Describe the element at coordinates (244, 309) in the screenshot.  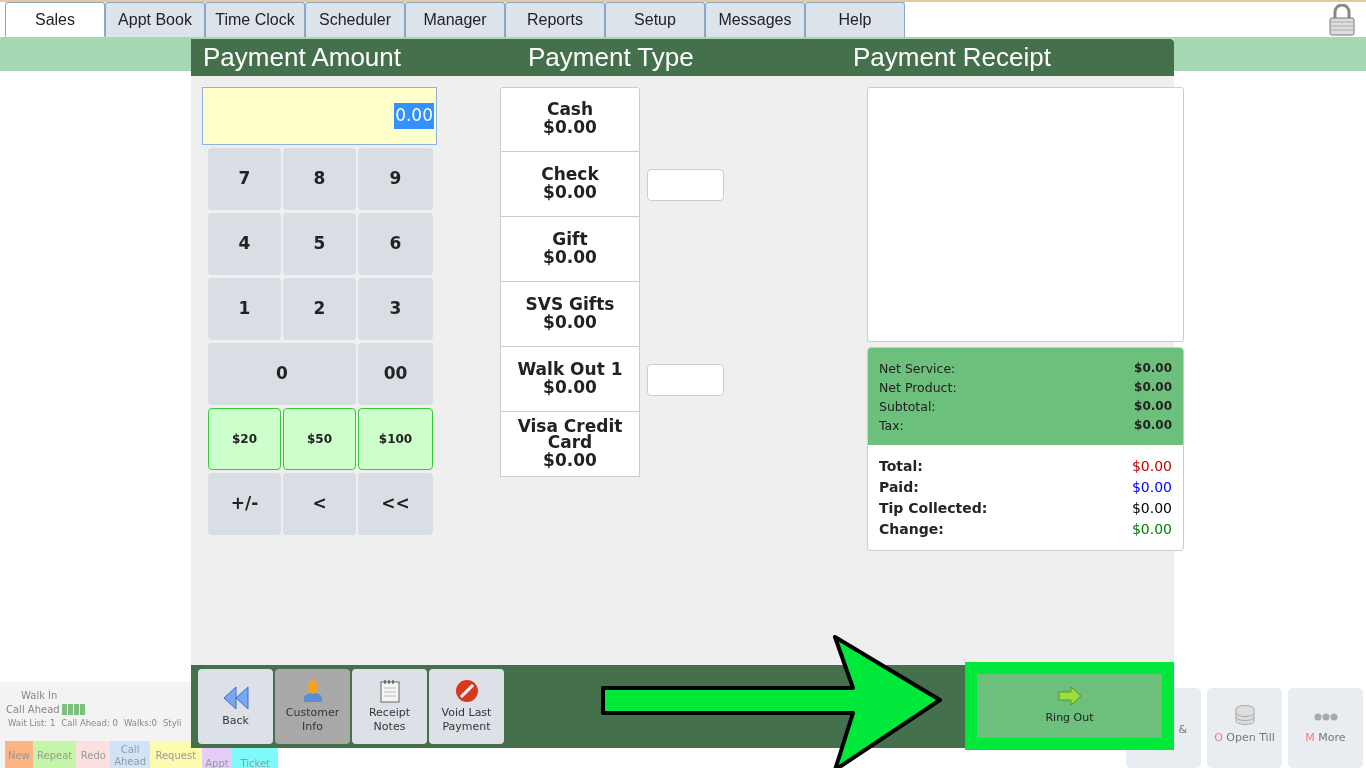
I see `keypad-key: 1` at that location.